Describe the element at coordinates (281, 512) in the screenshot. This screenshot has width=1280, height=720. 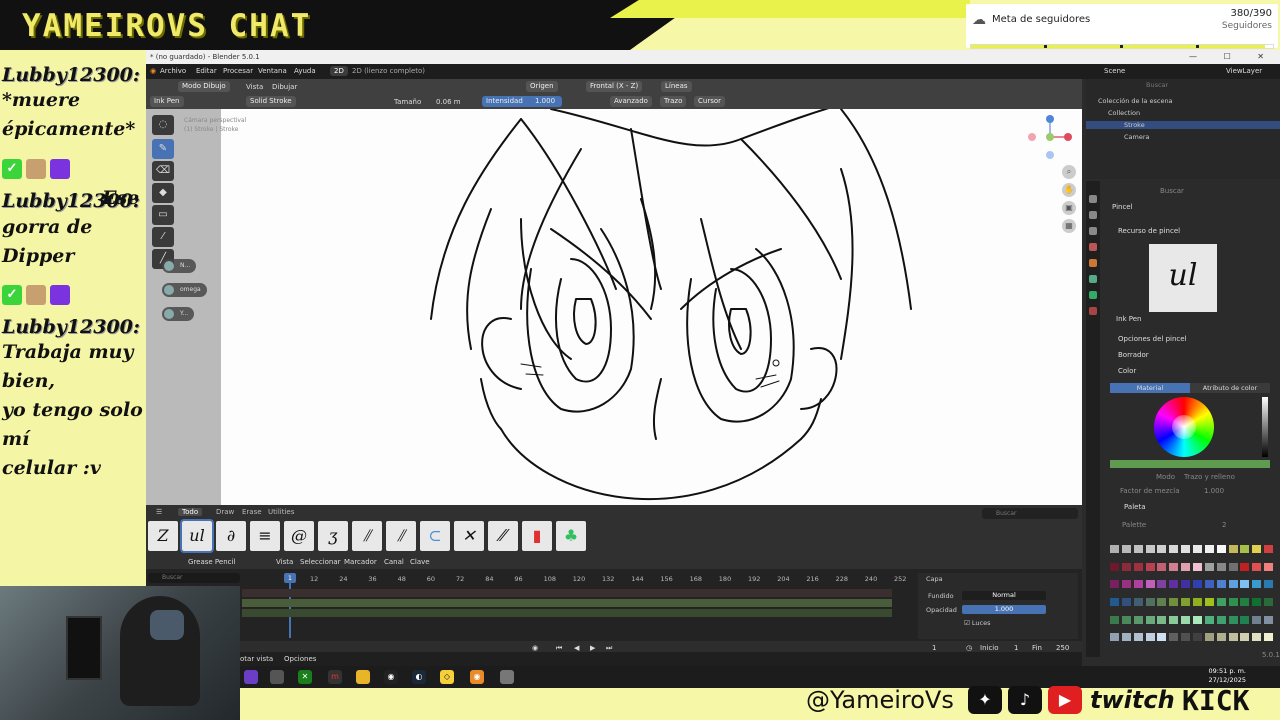
I see `shelf-tab-utilities: Utilities` at that location.